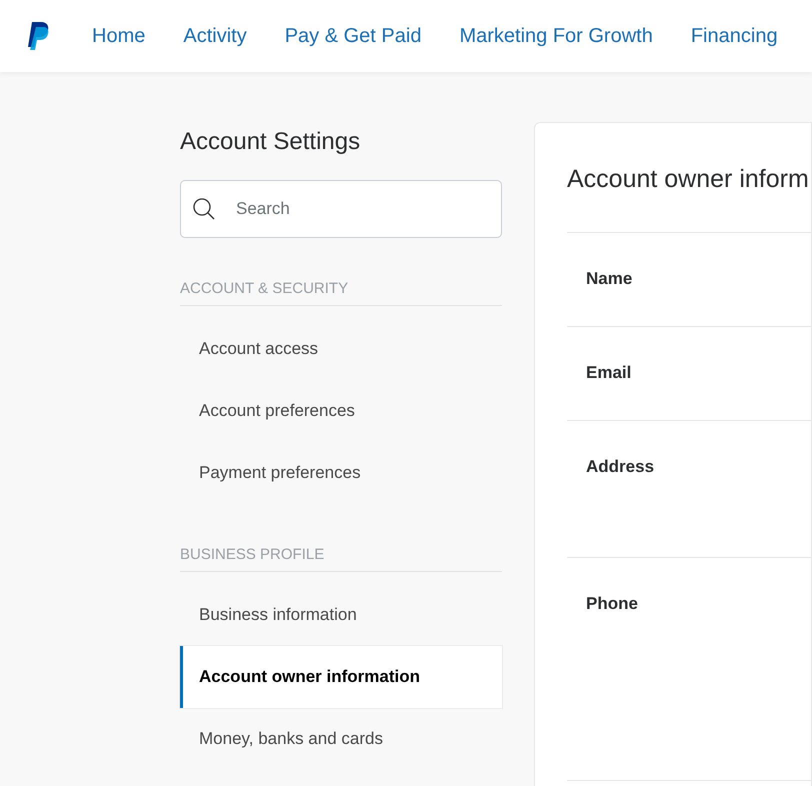 Image resolution: width=812 pixels, height=786 pixels. I want to click on field-label: Email, so click(609, 373).